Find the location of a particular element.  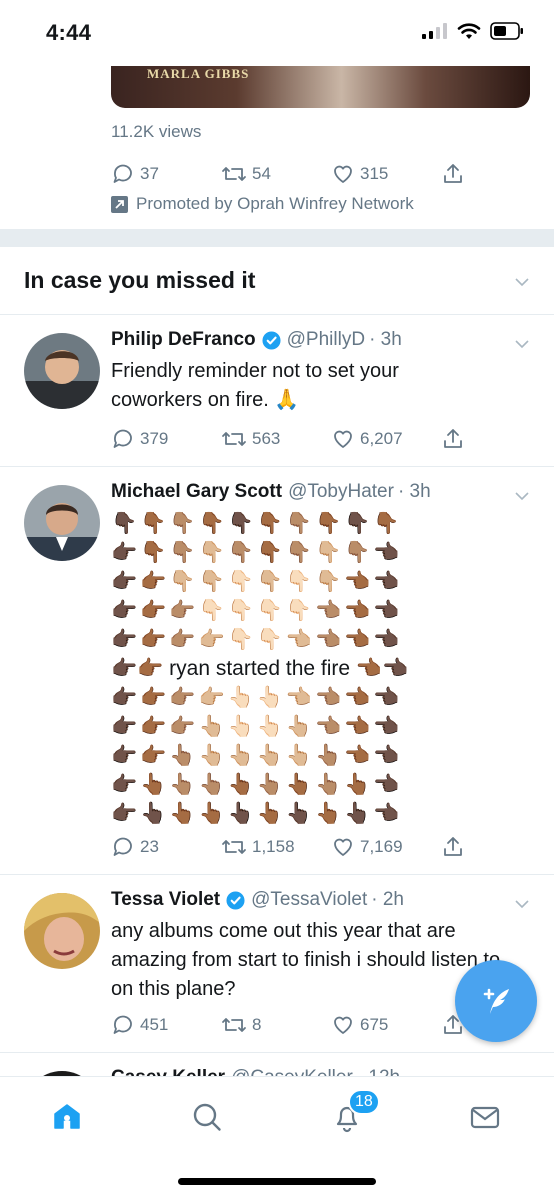

author-name: Philip DeFranco is located at coordinates (183, 340).